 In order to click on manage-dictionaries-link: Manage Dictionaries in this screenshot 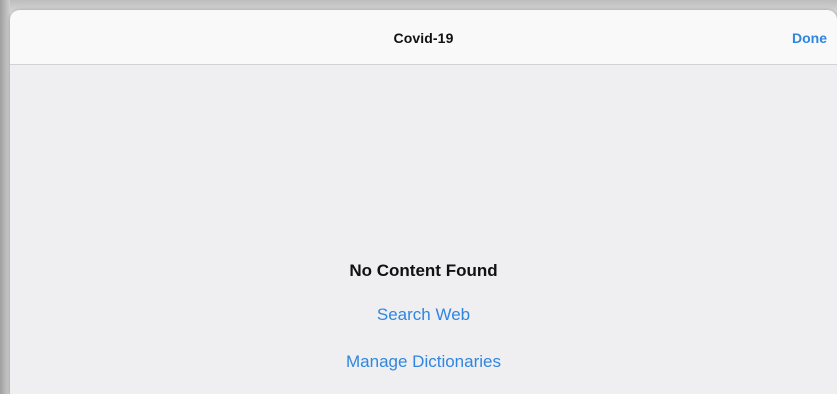, I will do `click(423, 361)`.